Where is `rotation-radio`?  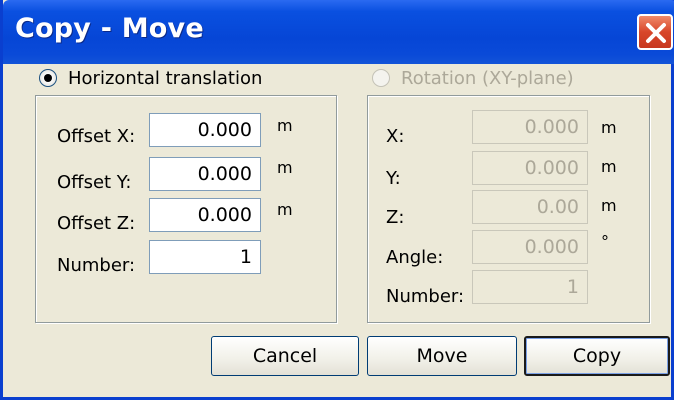
rotation-radio is located at coordinates (381, 78).